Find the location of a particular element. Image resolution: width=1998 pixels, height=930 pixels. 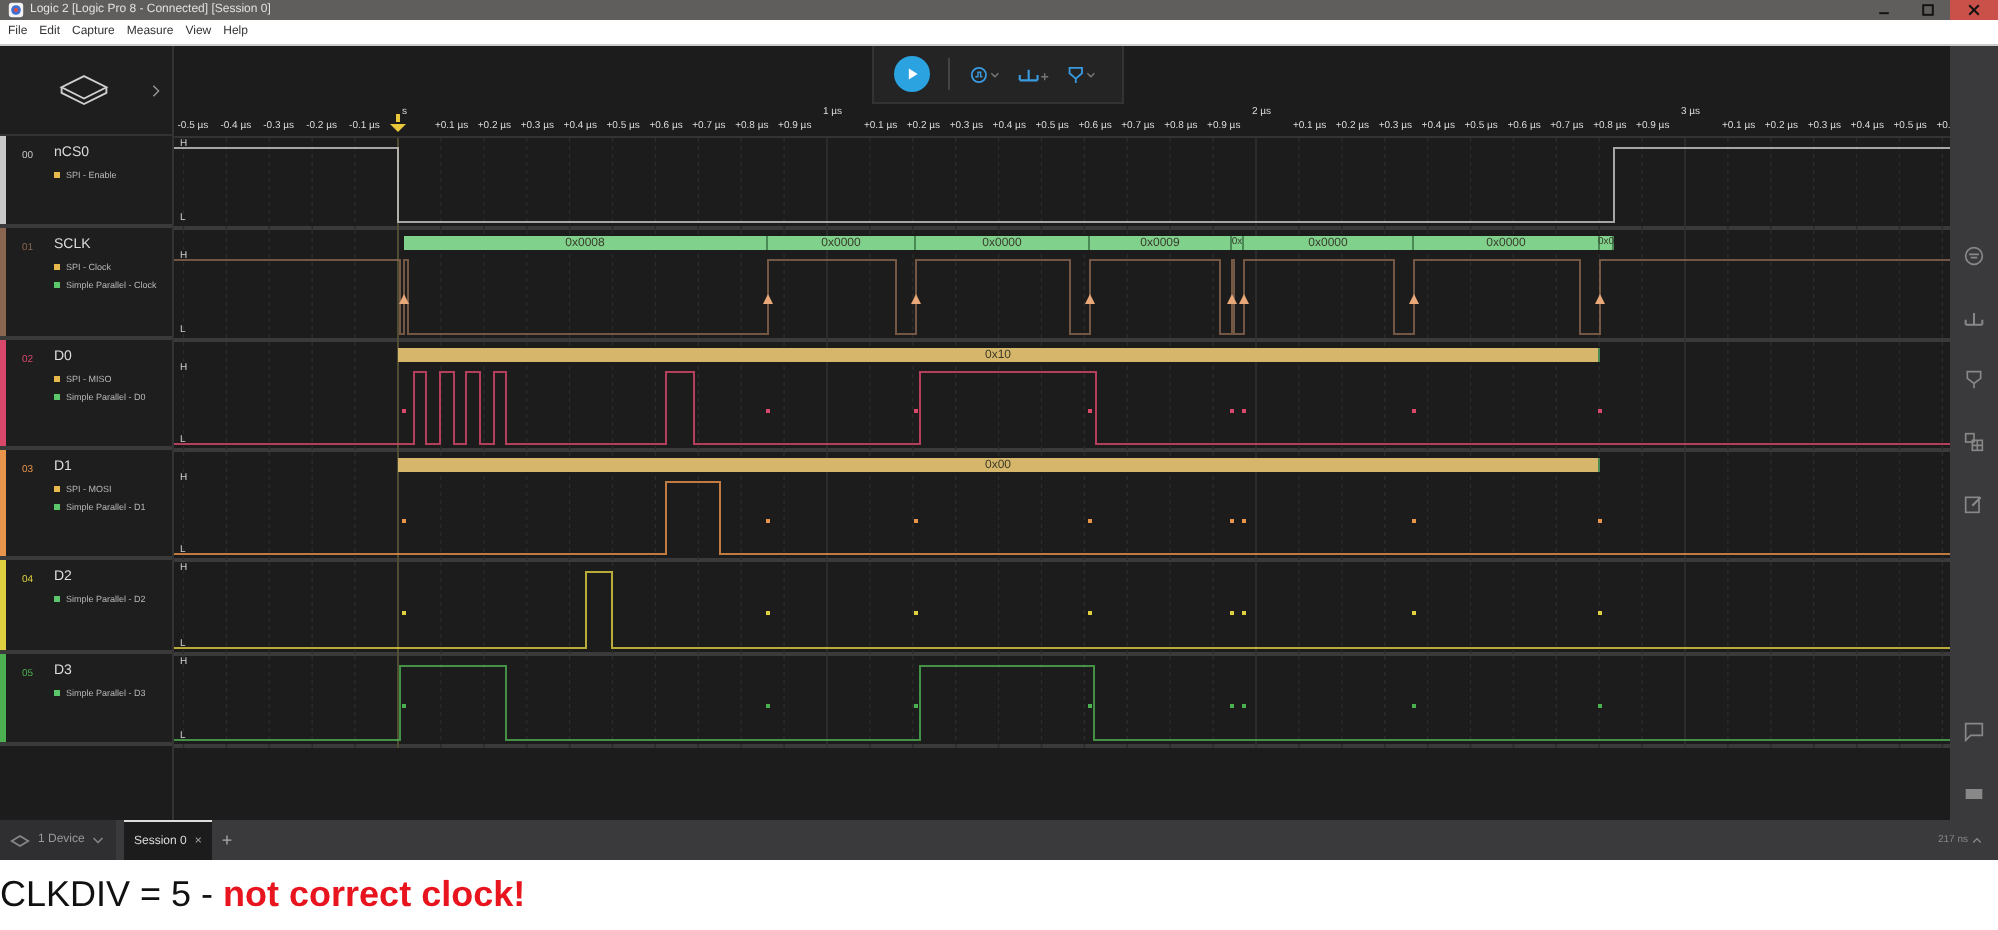

app-icon is located at coordinates (16, 10).